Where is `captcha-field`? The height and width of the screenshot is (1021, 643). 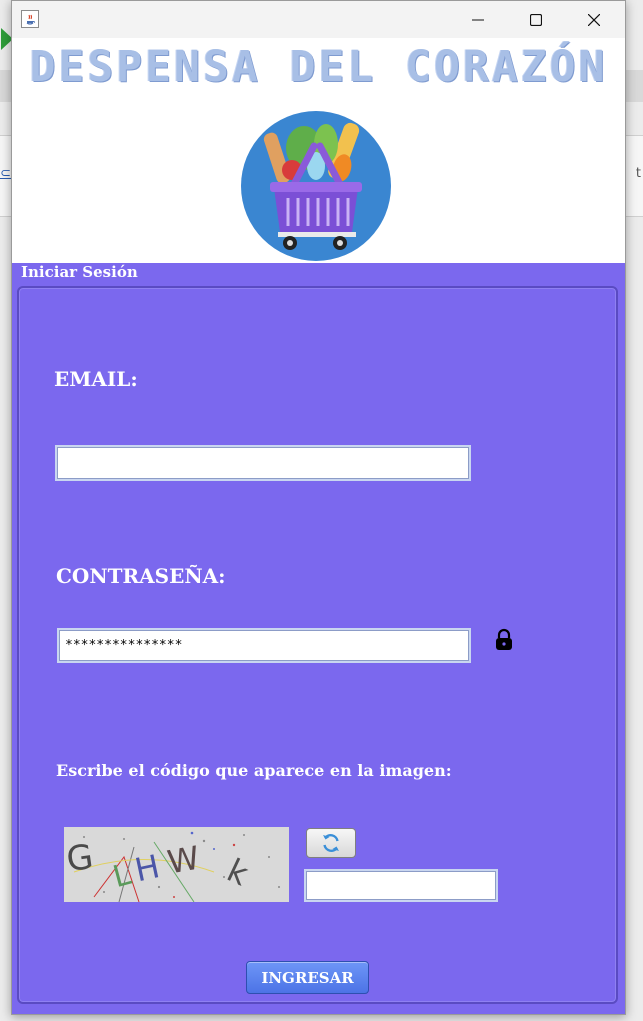
captcha-field is located at coordinates (401, 885).